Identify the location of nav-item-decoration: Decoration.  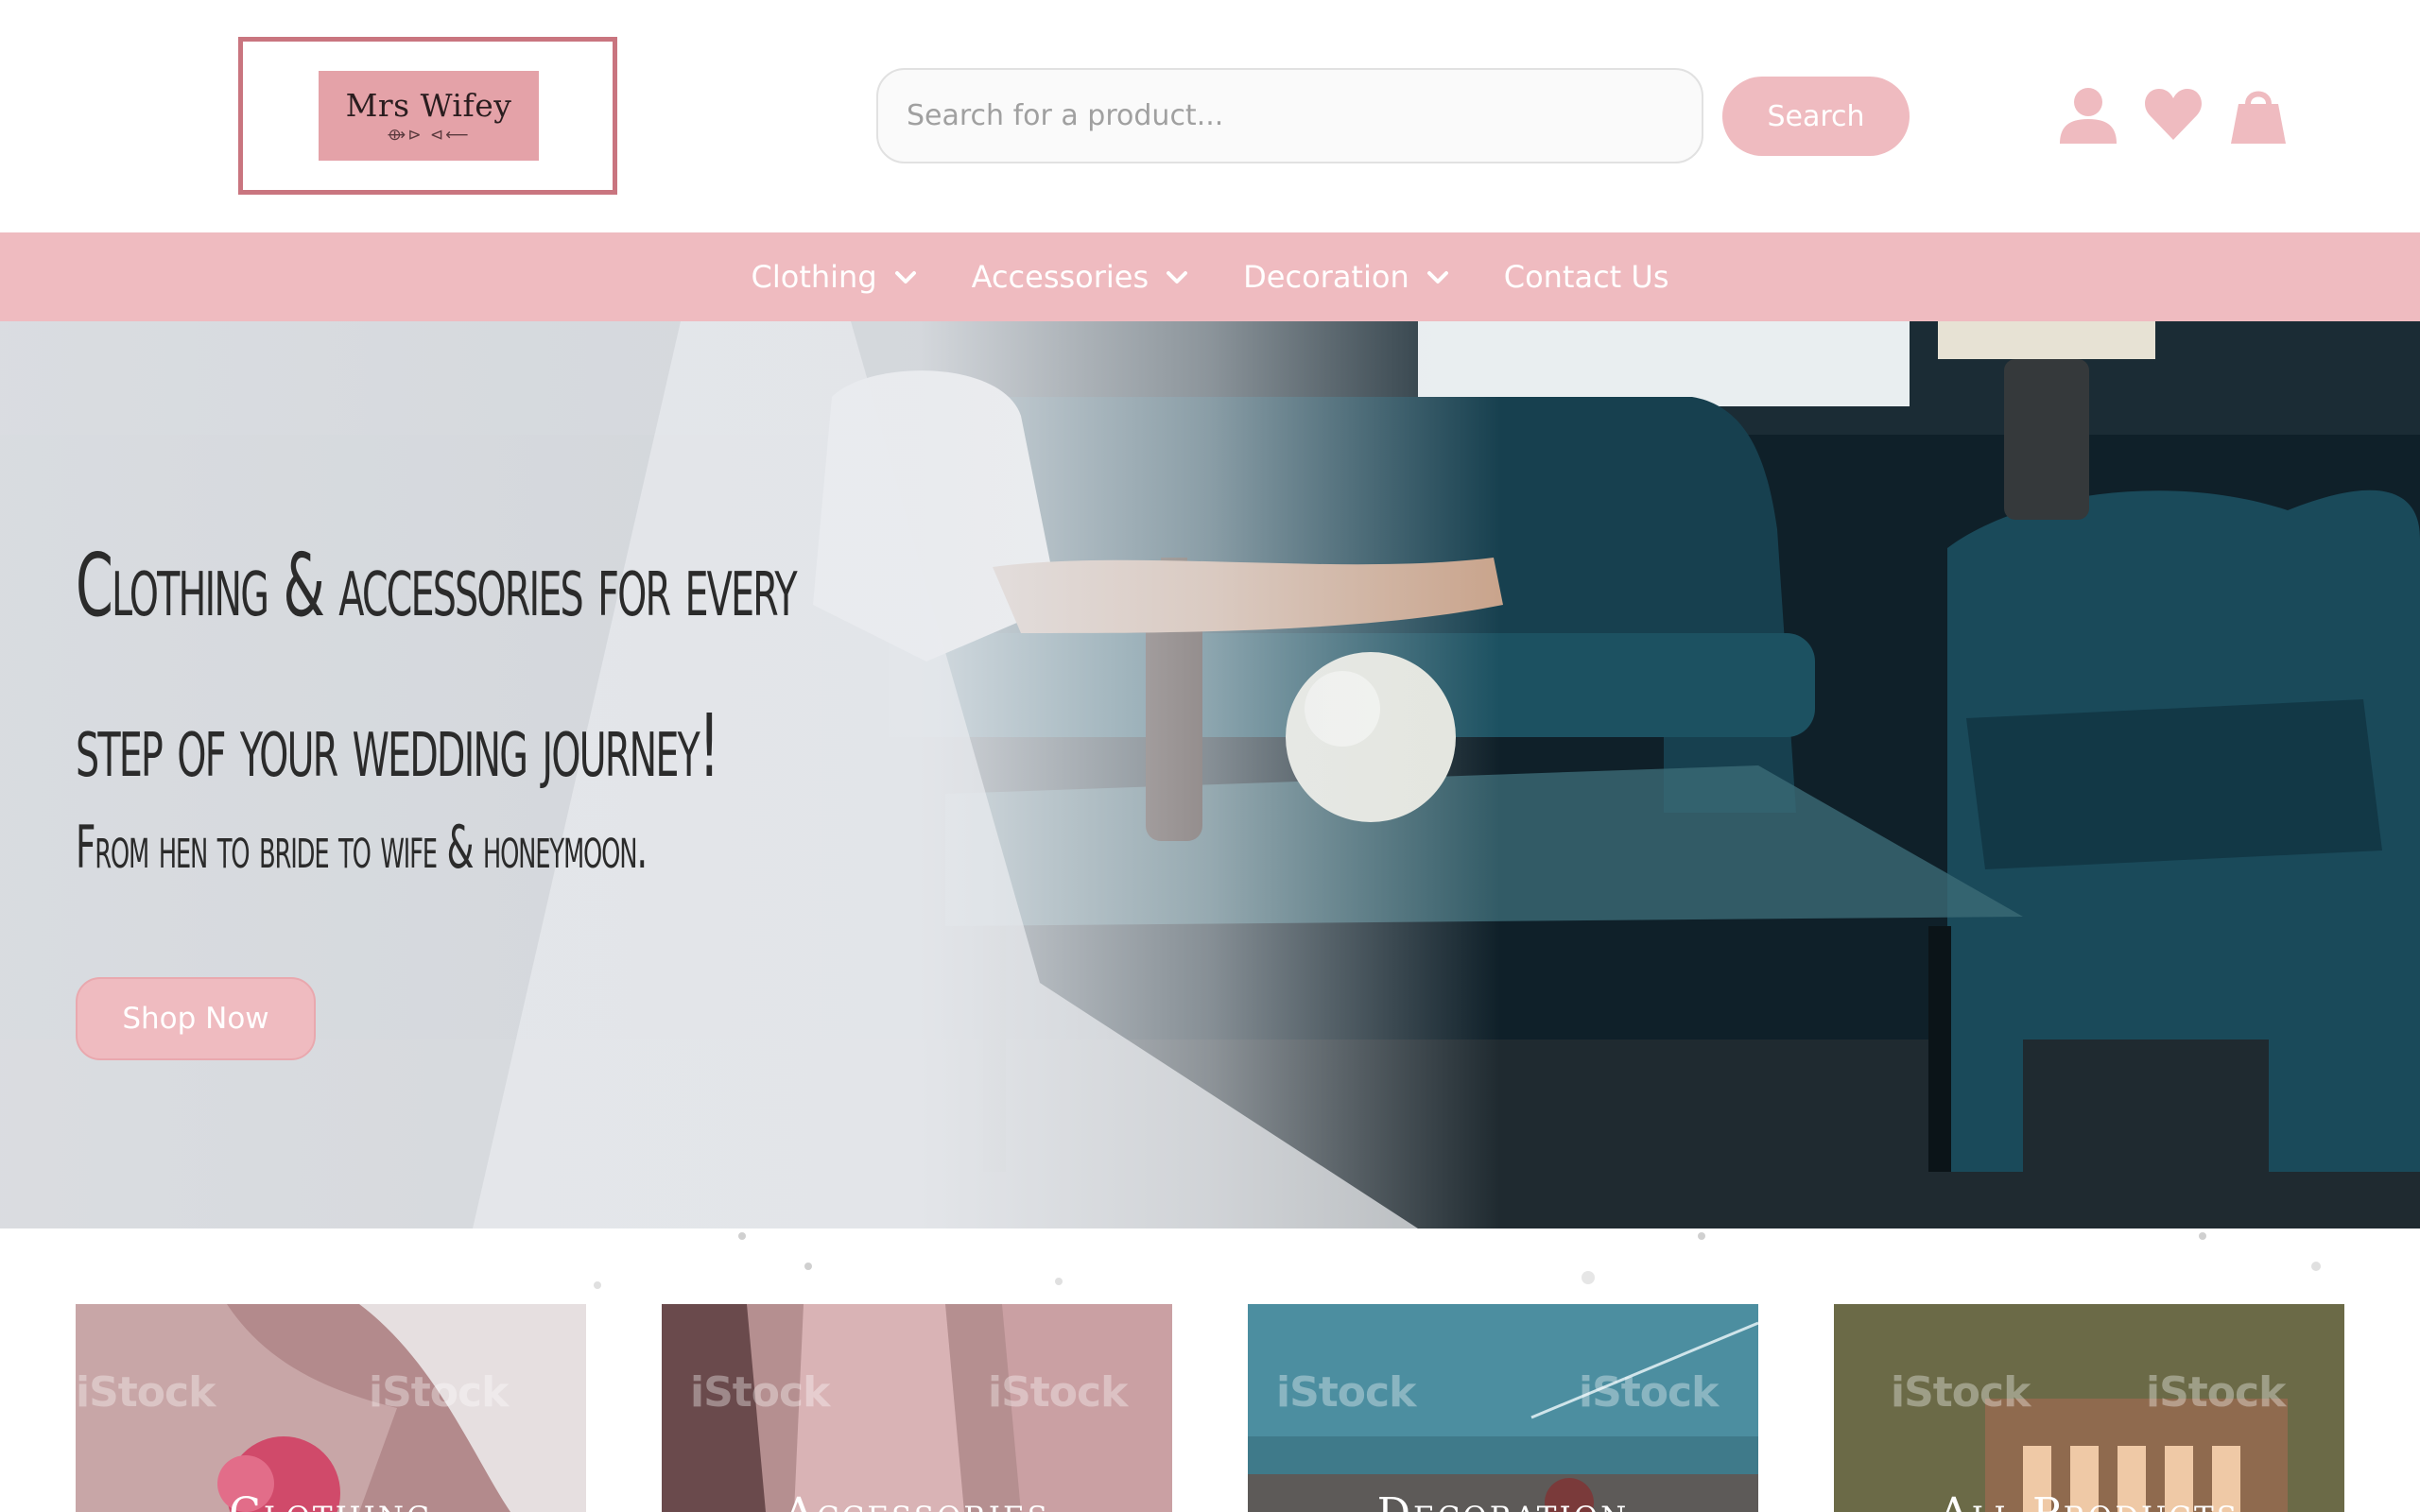
(1346, 277).